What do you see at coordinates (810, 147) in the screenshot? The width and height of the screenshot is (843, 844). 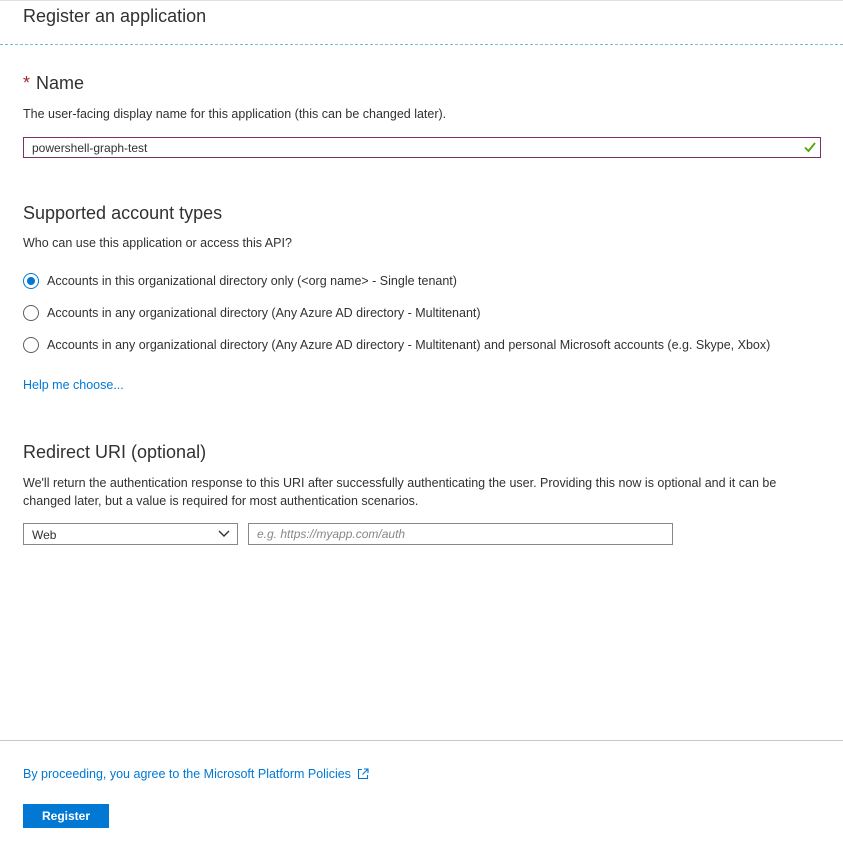 I see `checkmark-icon` at bounding box center [810, 147].